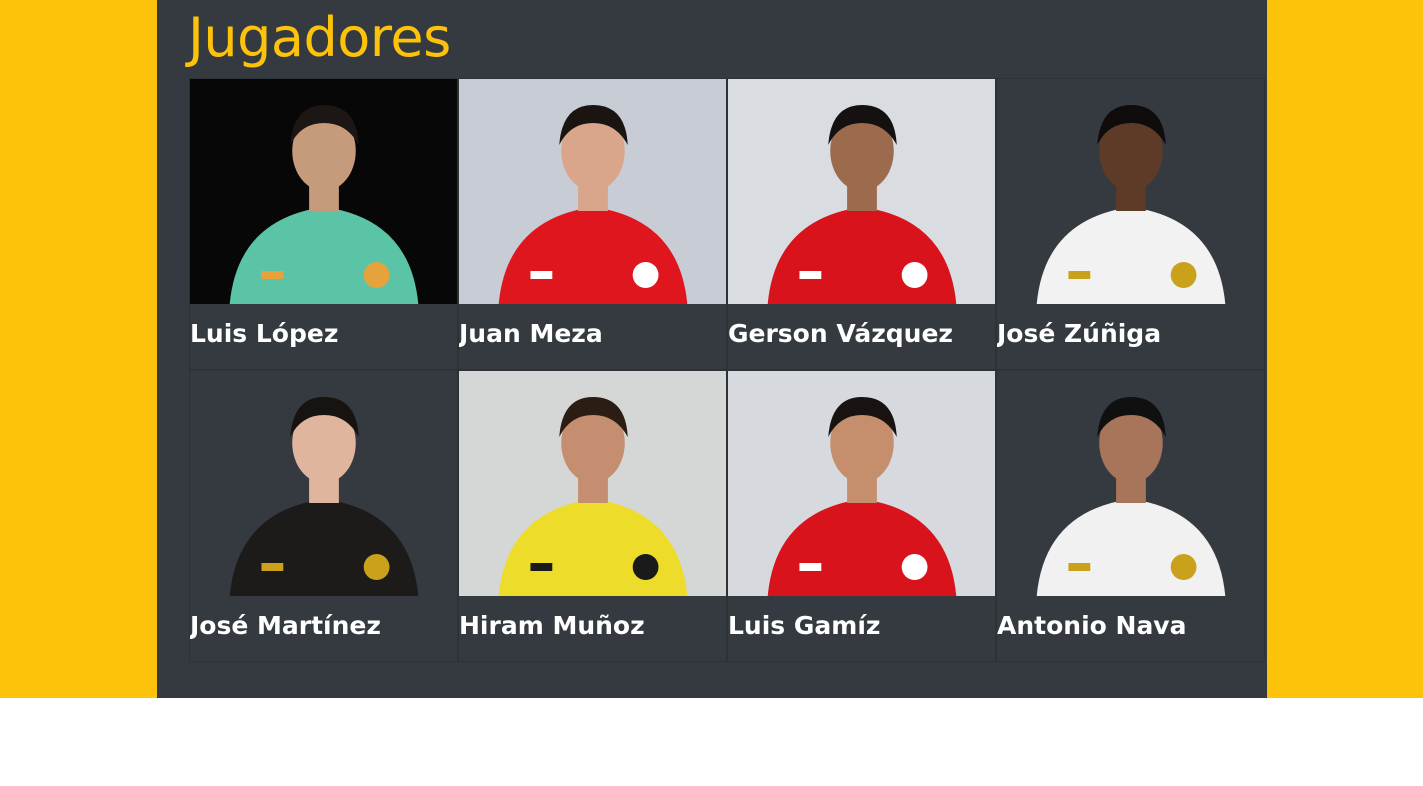 The width and height of the screenshot is (1423, 786). Describe the element at coordinates (1079, 333) in the screenshot. I see `player-name: José Zúñiga` at that location.